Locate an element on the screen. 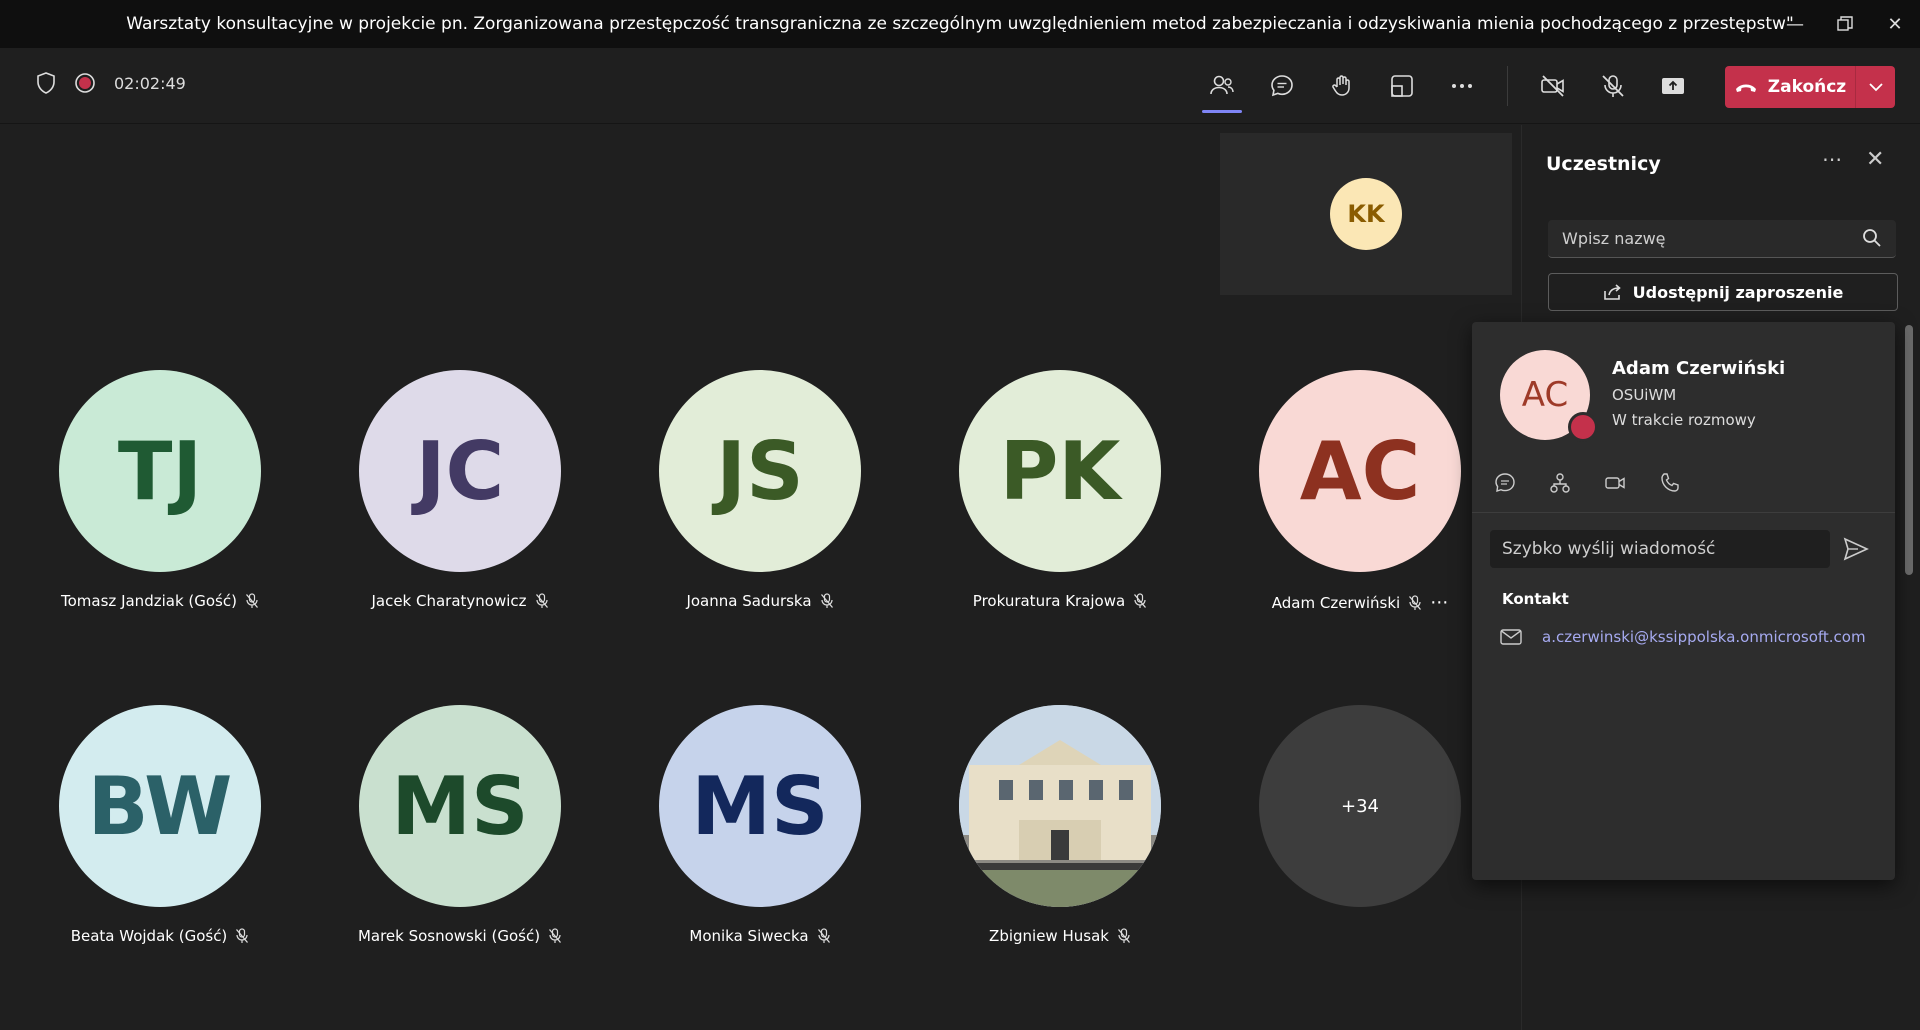 Image resolution: width=1920 pixels, height=1030 pixels. phone-icon is located at coordinates (1670, 482).